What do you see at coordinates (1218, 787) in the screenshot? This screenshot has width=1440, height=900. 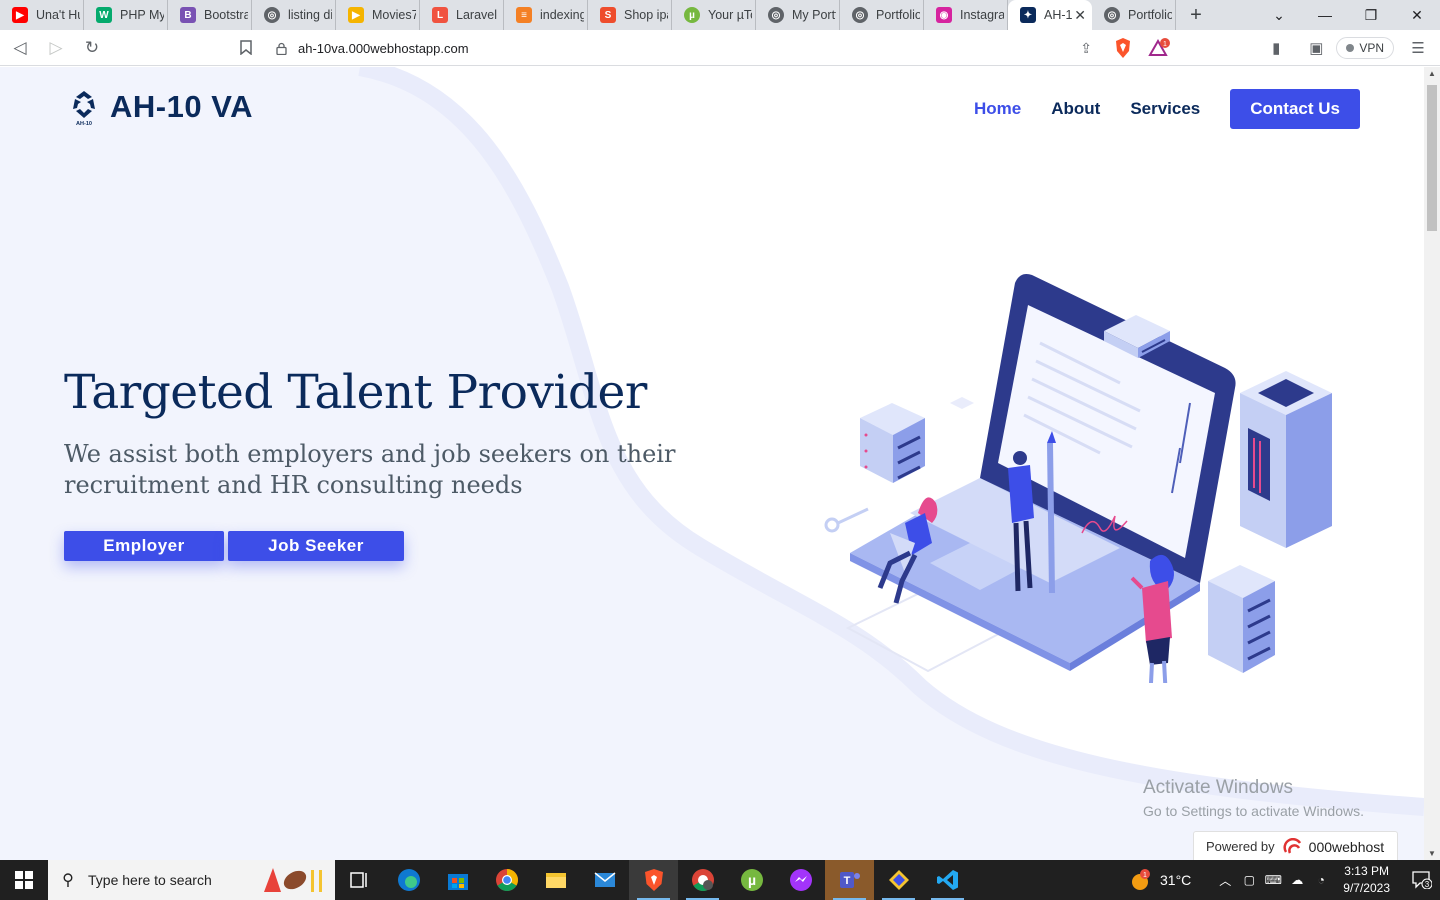 I see `activate-windows-title: Activate Windows` at bounding box center [1218, 787].